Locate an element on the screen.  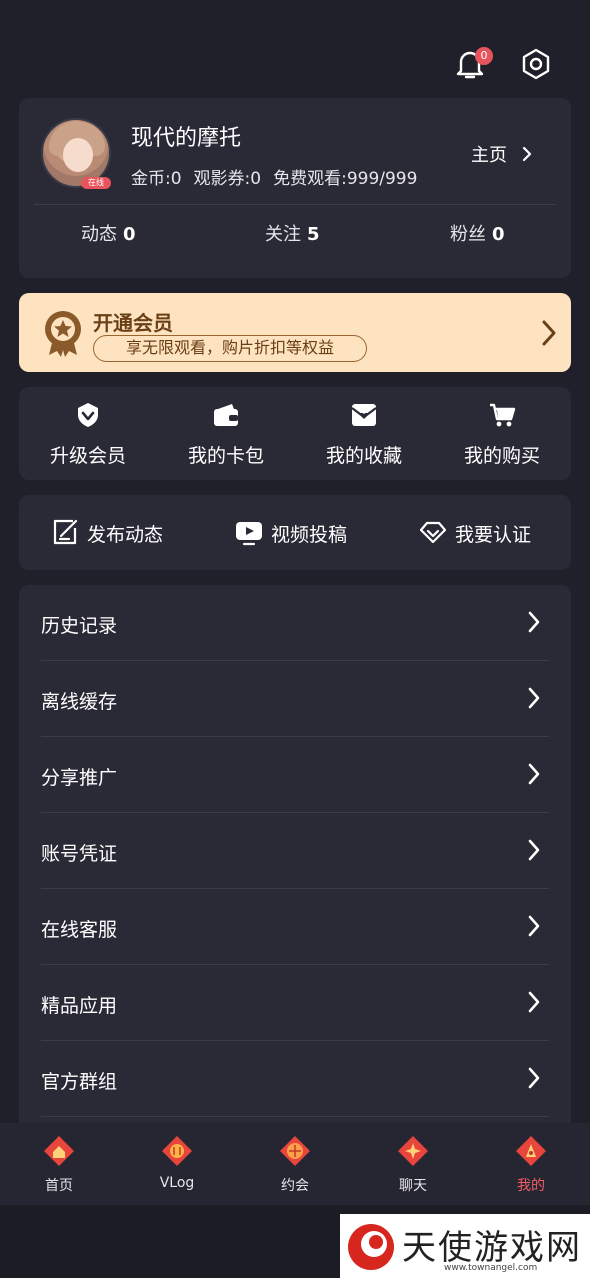
menu-item-customer-service: 在线客服 is located at coordinates (295, 927).